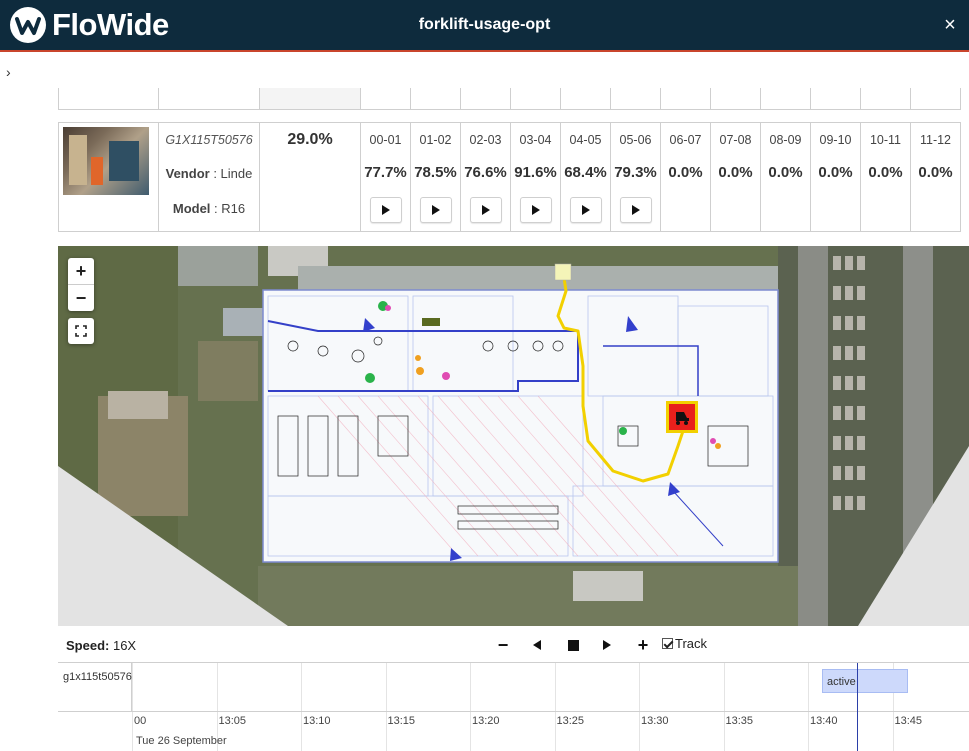  I want to click on hour-cell: 02-03 76.6%, so click(485, 177).